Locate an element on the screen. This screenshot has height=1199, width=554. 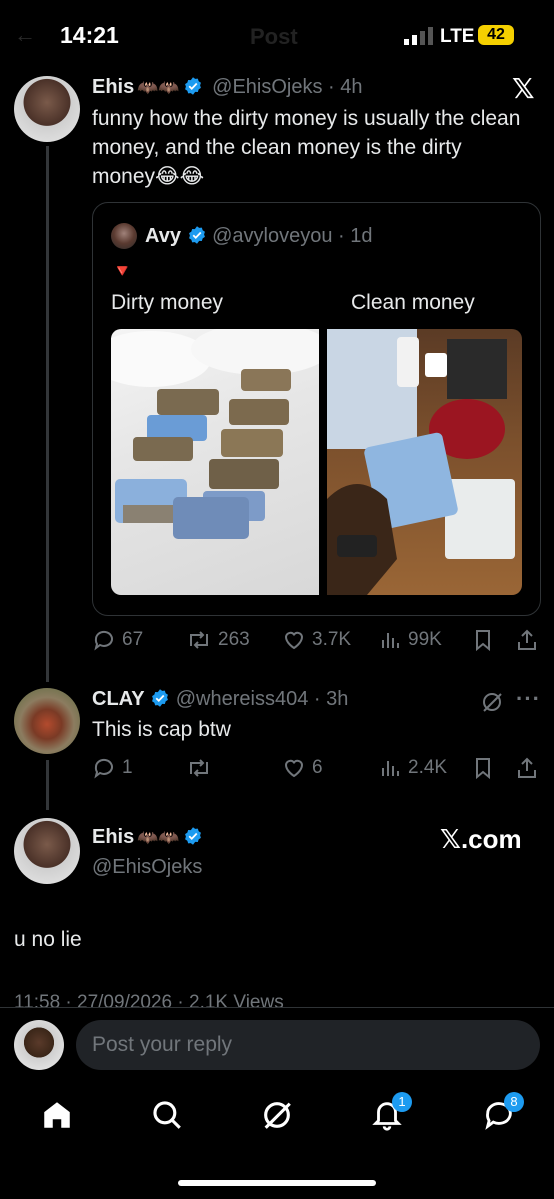
nav-search is located at coordinates (167, 1117).